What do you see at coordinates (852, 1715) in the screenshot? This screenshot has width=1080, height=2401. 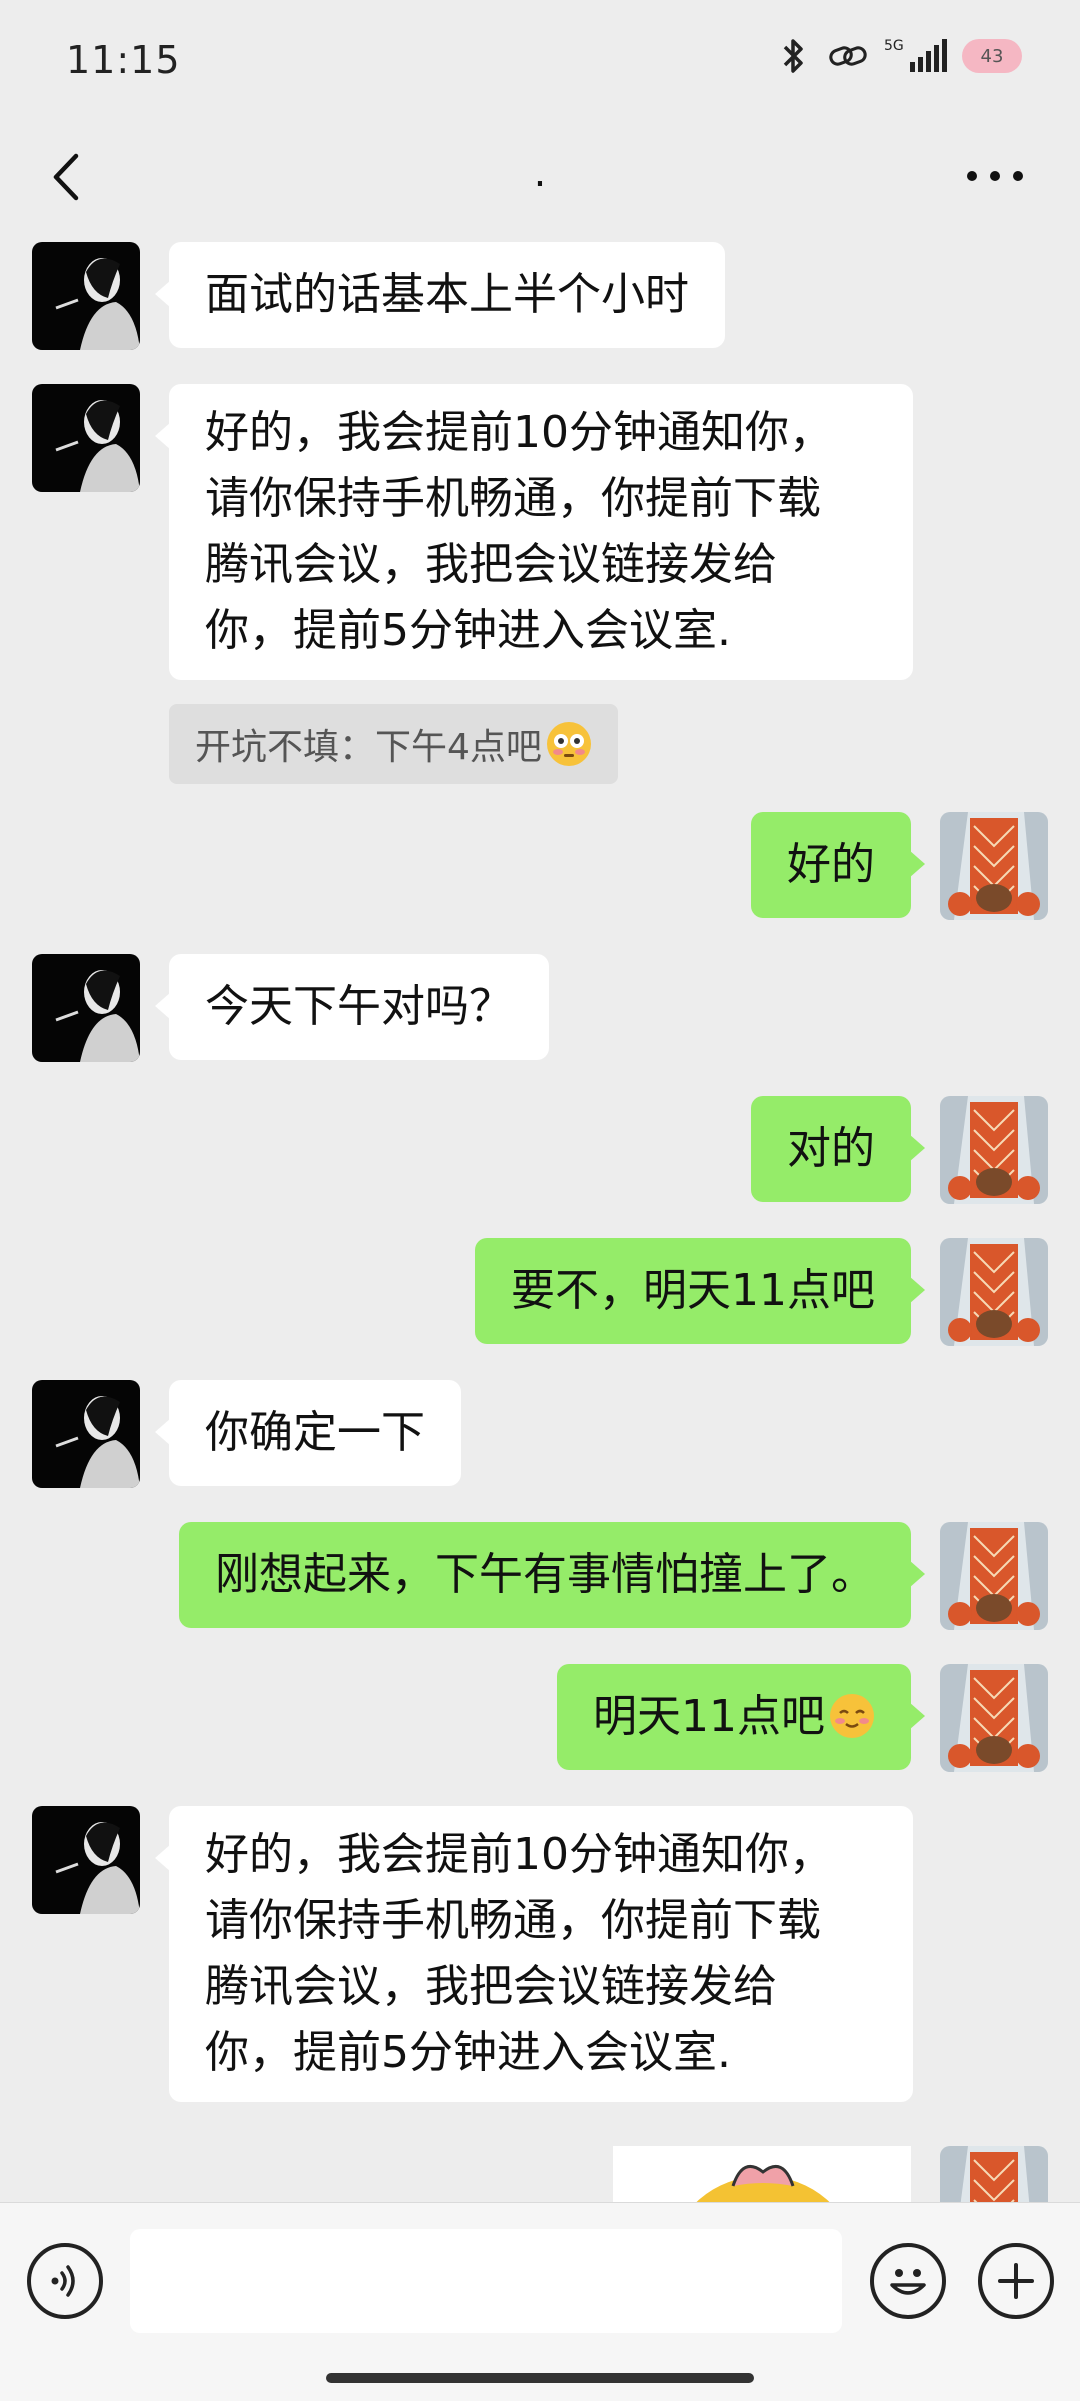 I see `smiling-face-icon` at bounding box center [852, 1715].